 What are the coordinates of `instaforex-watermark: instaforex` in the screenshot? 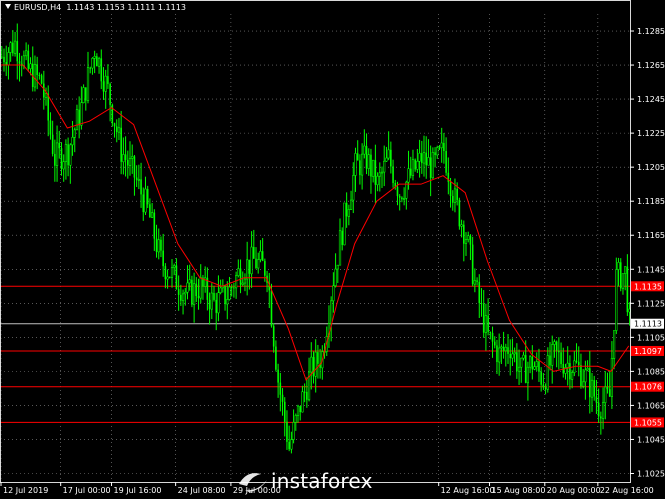 It's located at (307, 481).